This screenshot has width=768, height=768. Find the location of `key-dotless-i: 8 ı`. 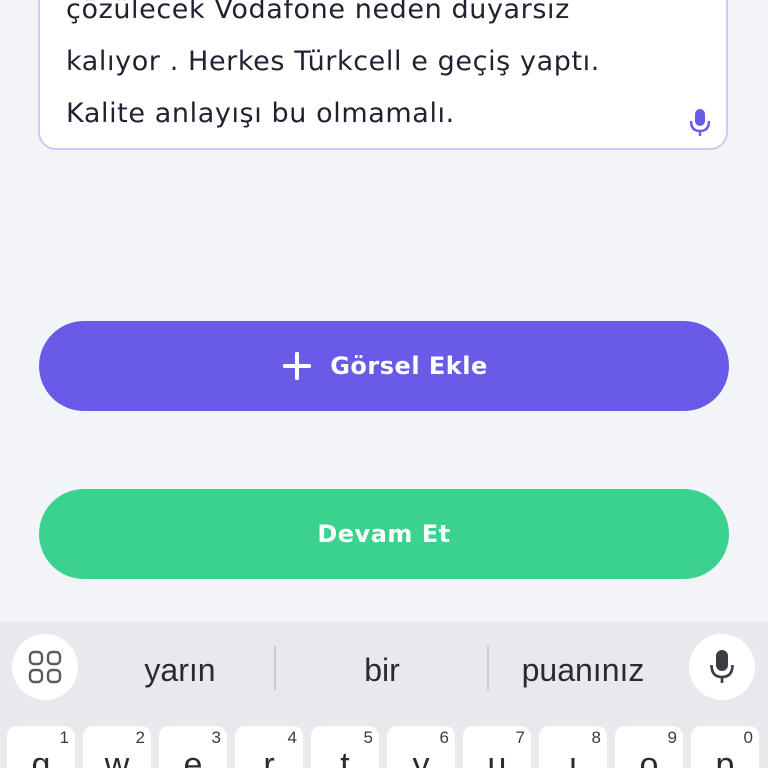

key-dotless-i: 8 ı is located at coordinates (573, 747).